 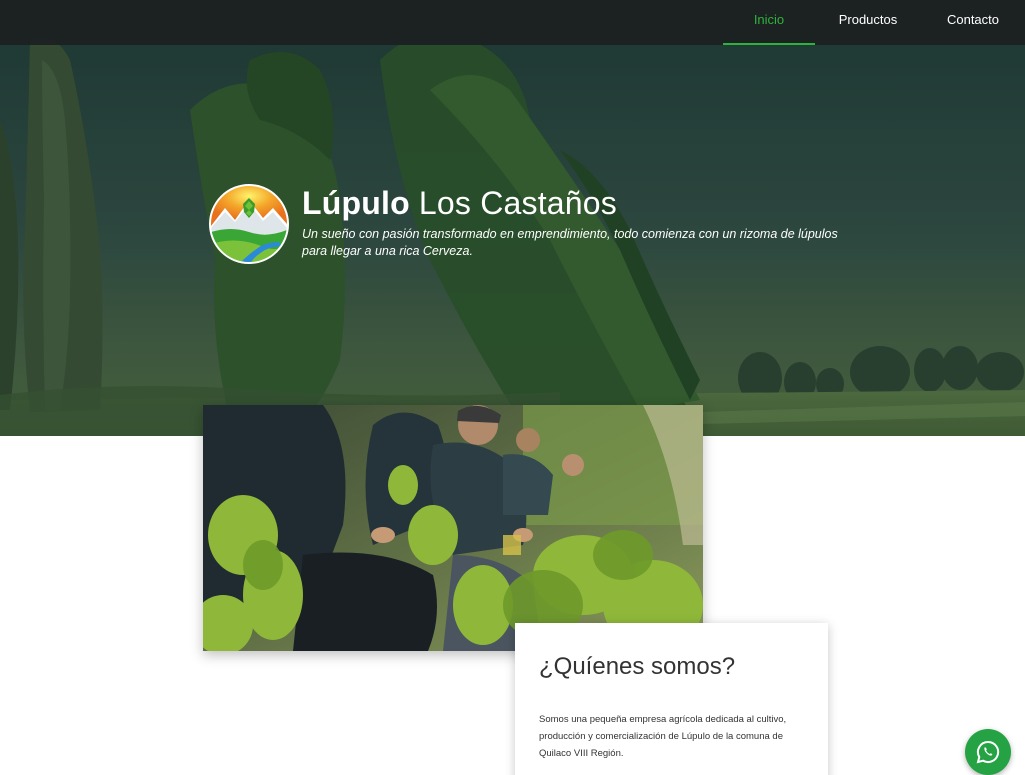 I want to click on whatsapp-icon, so click(x=988, y=752).